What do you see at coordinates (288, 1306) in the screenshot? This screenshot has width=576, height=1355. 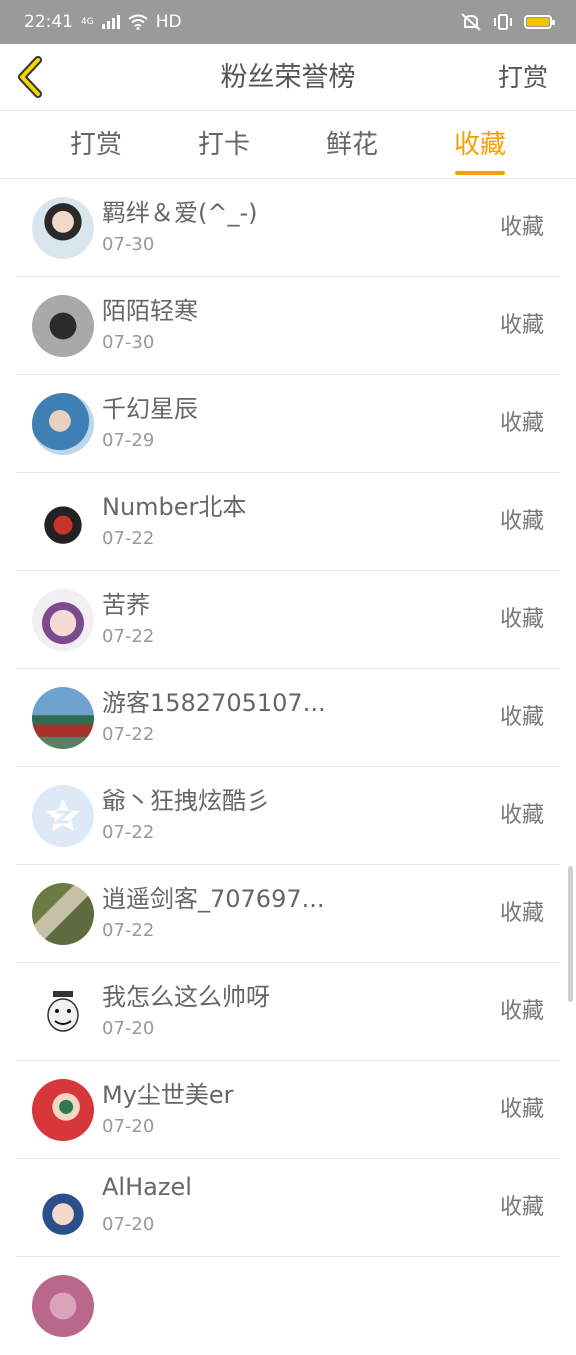 I see `list-item-partial` at bounding box center [288, 1306].